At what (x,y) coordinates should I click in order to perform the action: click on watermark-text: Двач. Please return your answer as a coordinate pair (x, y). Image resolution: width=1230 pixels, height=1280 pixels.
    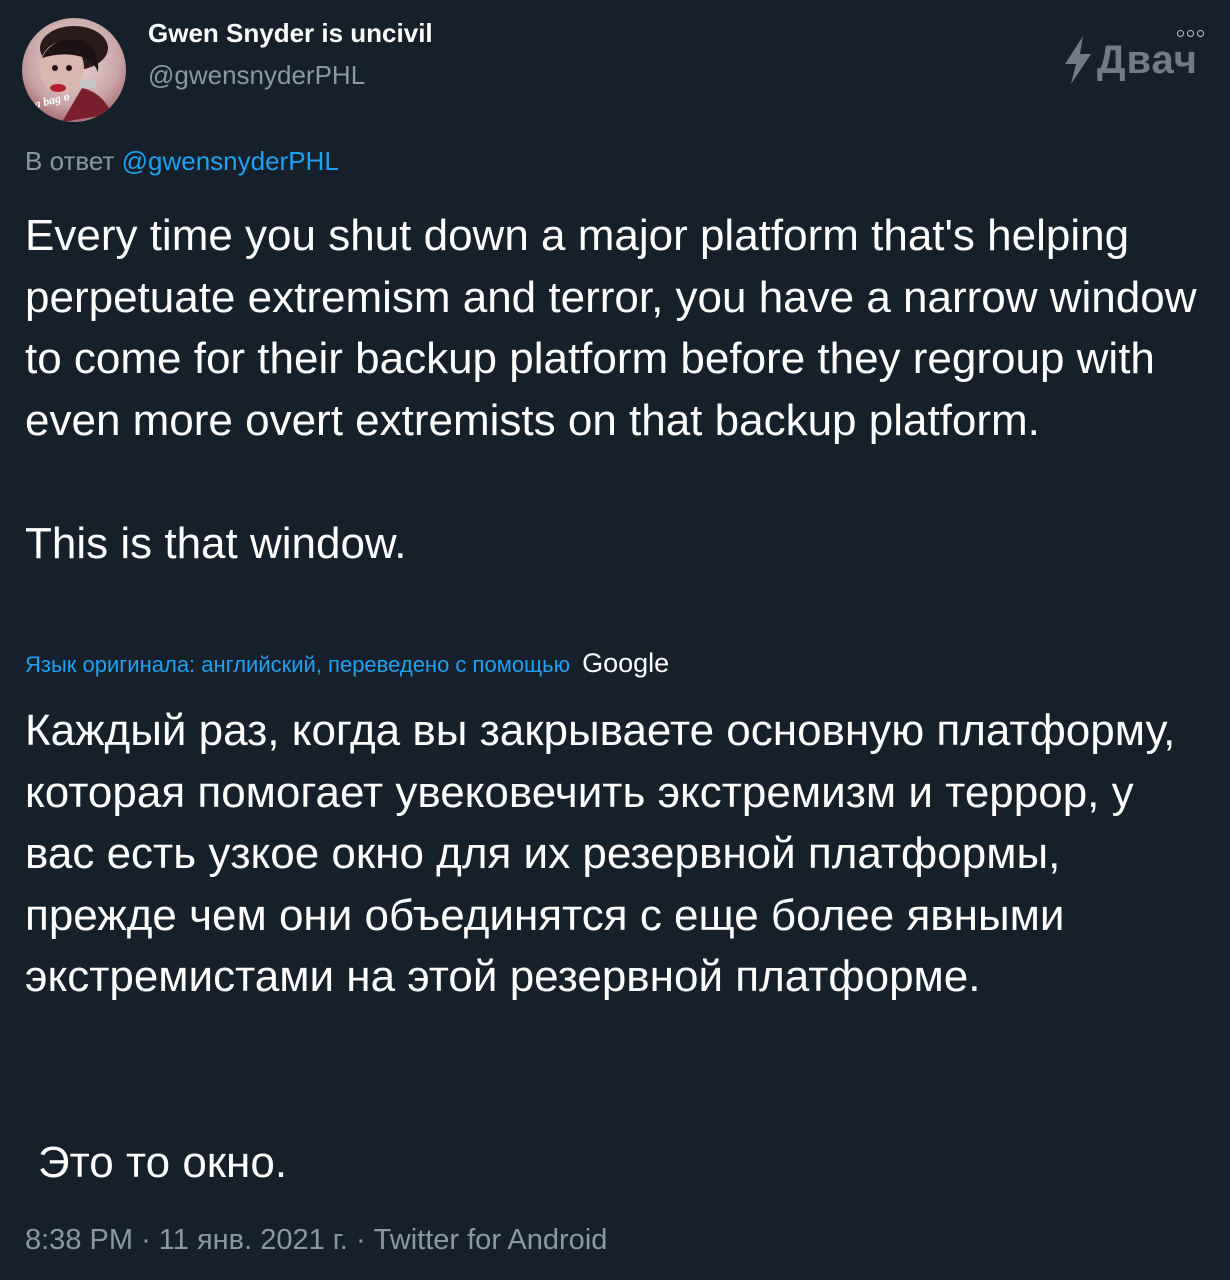
    Looking at the image, I should click on (1147, 59).